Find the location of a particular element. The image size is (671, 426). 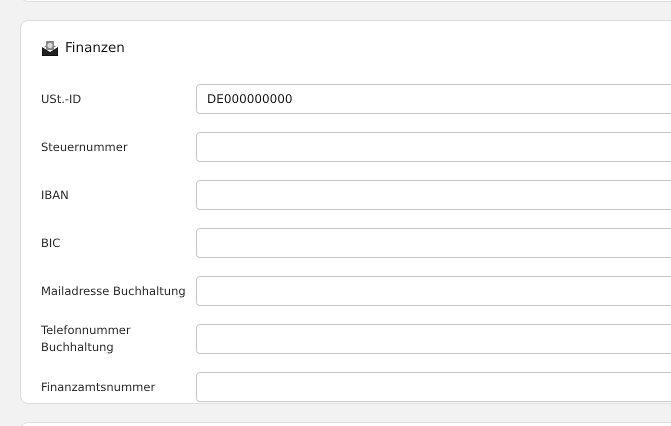

field-label: BIC is located at coordinates (51, 243).